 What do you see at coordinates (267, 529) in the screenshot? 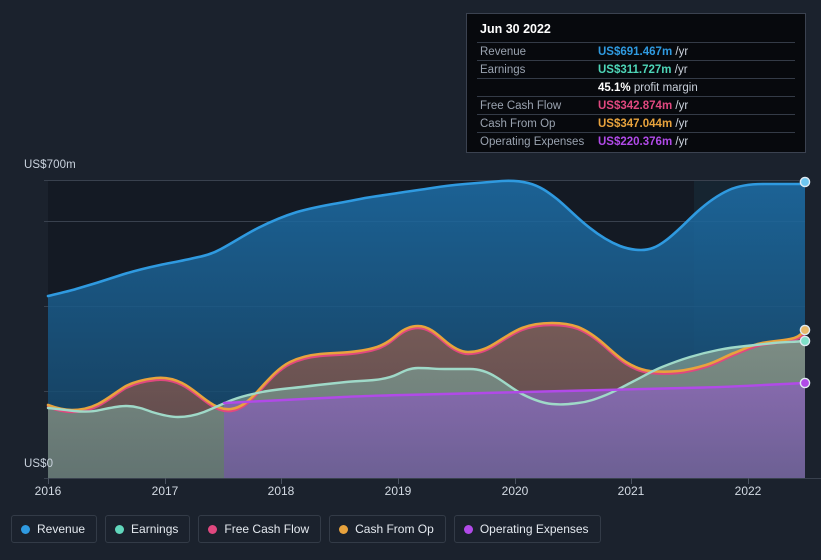
I see `legend-label-free-cash-flow: Free Cash Flow` at bounding box center [267, 529].